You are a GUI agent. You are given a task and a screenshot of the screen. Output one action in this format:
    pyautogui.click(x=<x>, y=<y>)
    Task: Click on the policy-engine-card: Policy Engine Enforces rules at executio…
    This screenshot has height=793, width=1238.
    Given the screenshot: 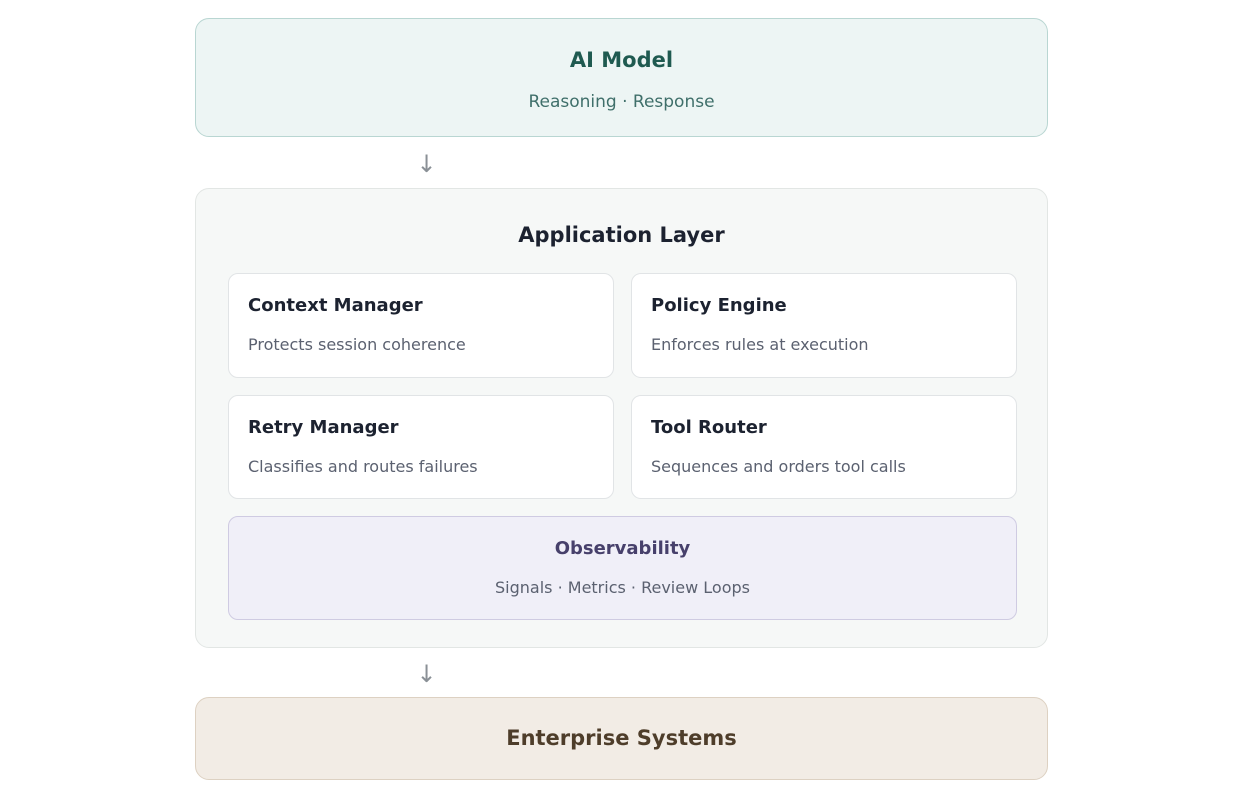 What is the action you would take?
    pyautogui.click(x=824, y=325)
    